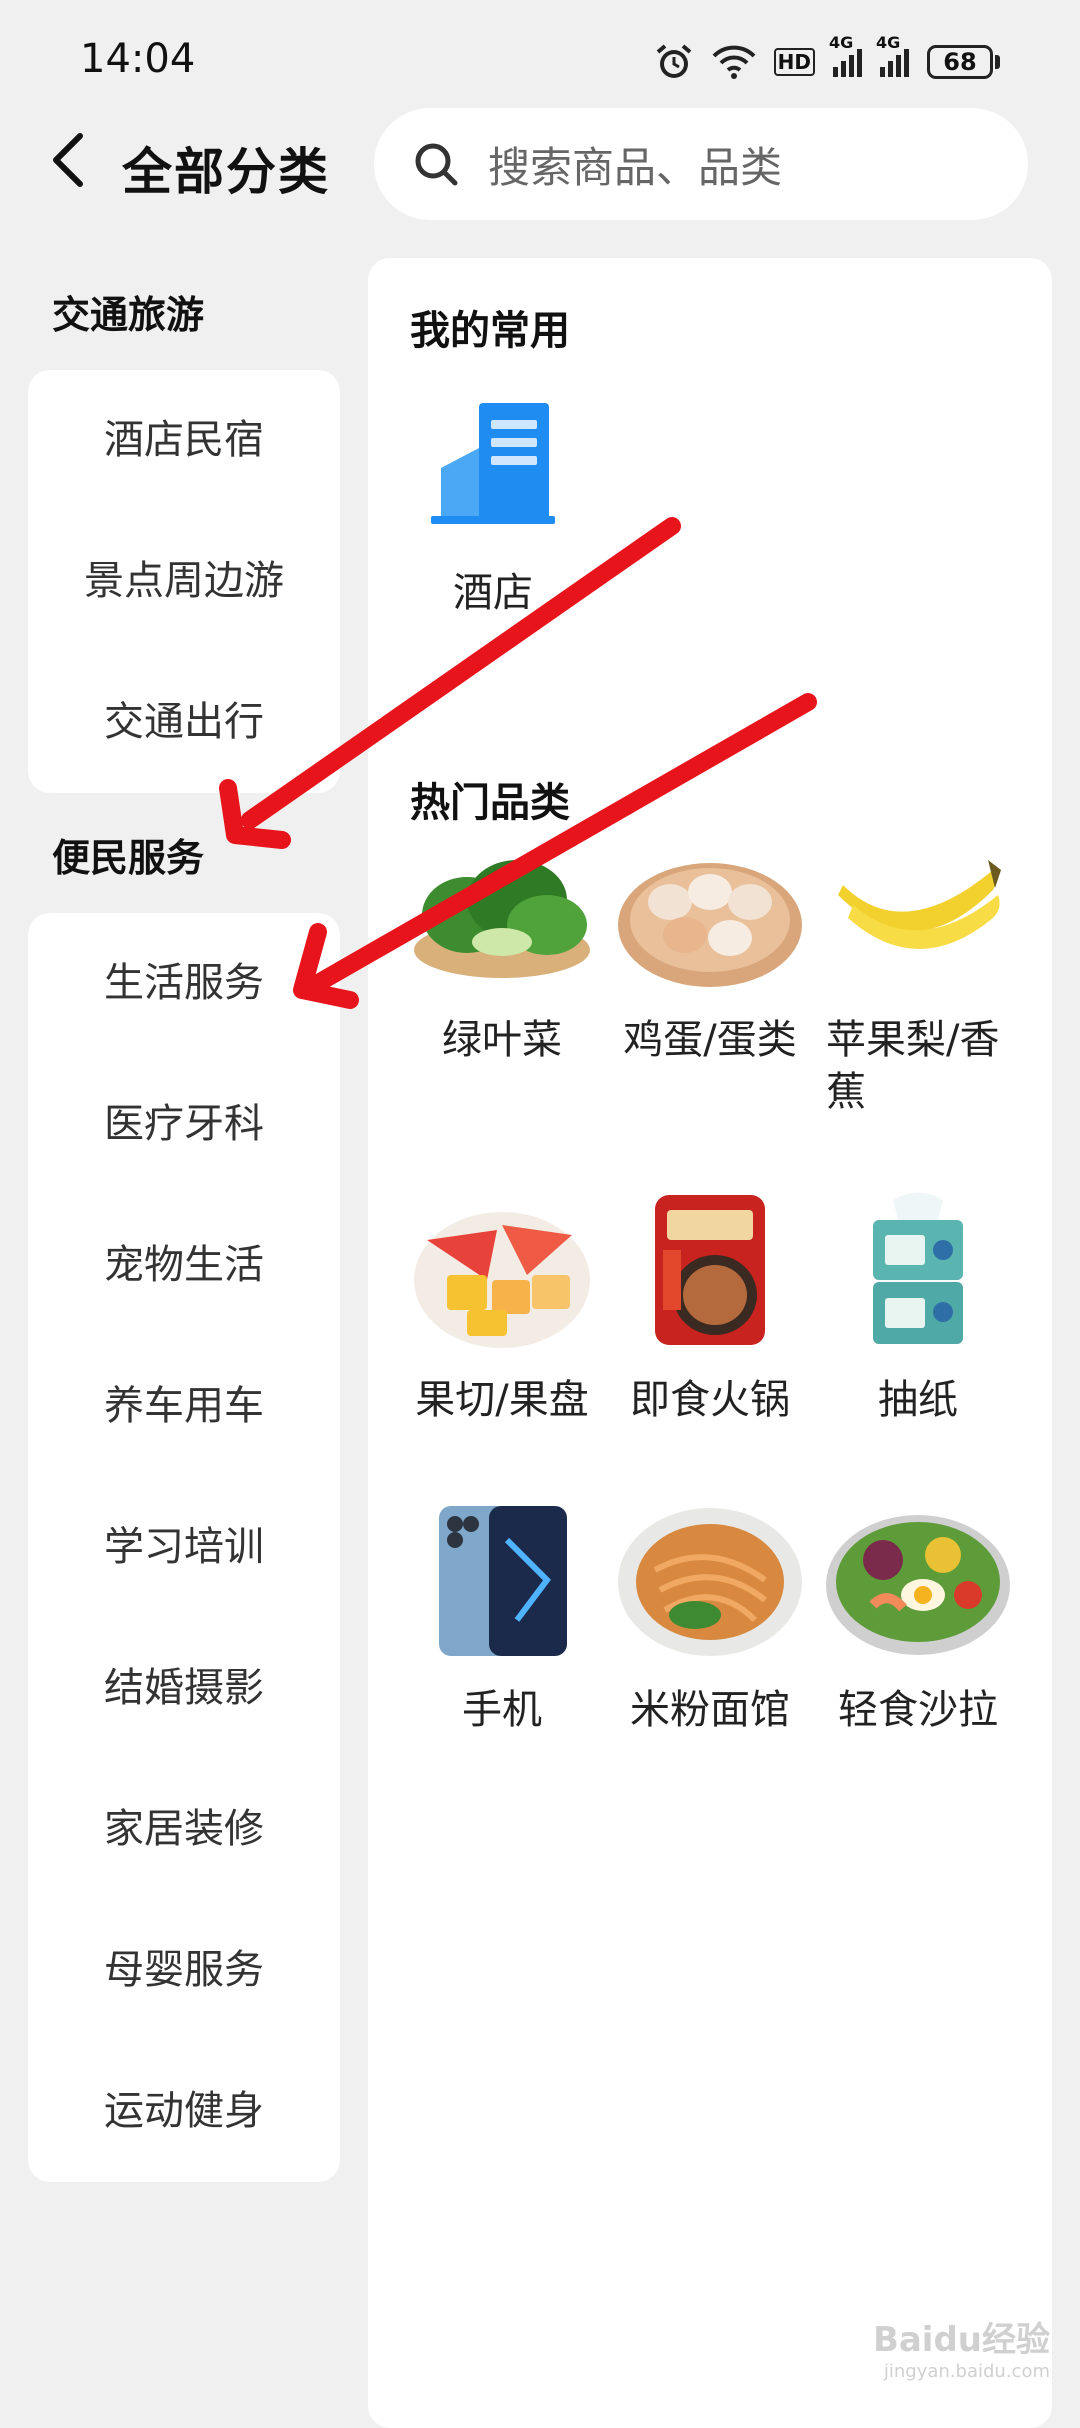 The width and height of the screenshot is (1080, 2428). Describe the element at coordinates (128, 315) in the screenshot. I see `group-title-transport: 交通旅游` at that location.